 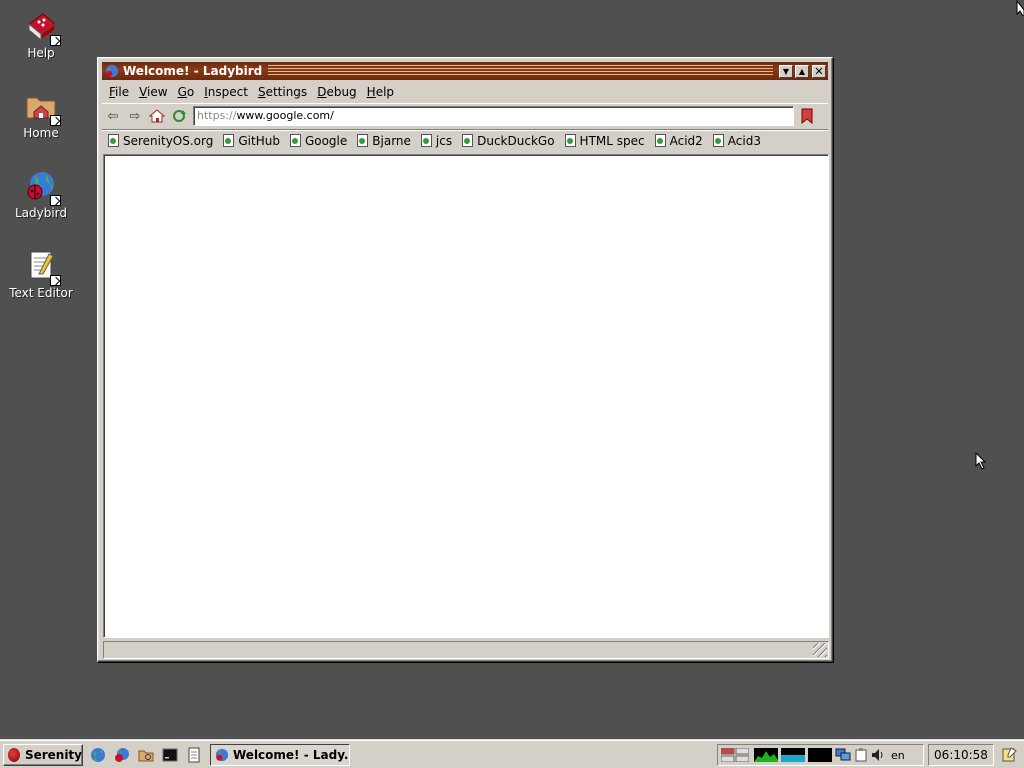 What do you see at coordinates (820, 650) in the screenshot?
I see `resize-grip-icon` at bounding box center [820, 650].